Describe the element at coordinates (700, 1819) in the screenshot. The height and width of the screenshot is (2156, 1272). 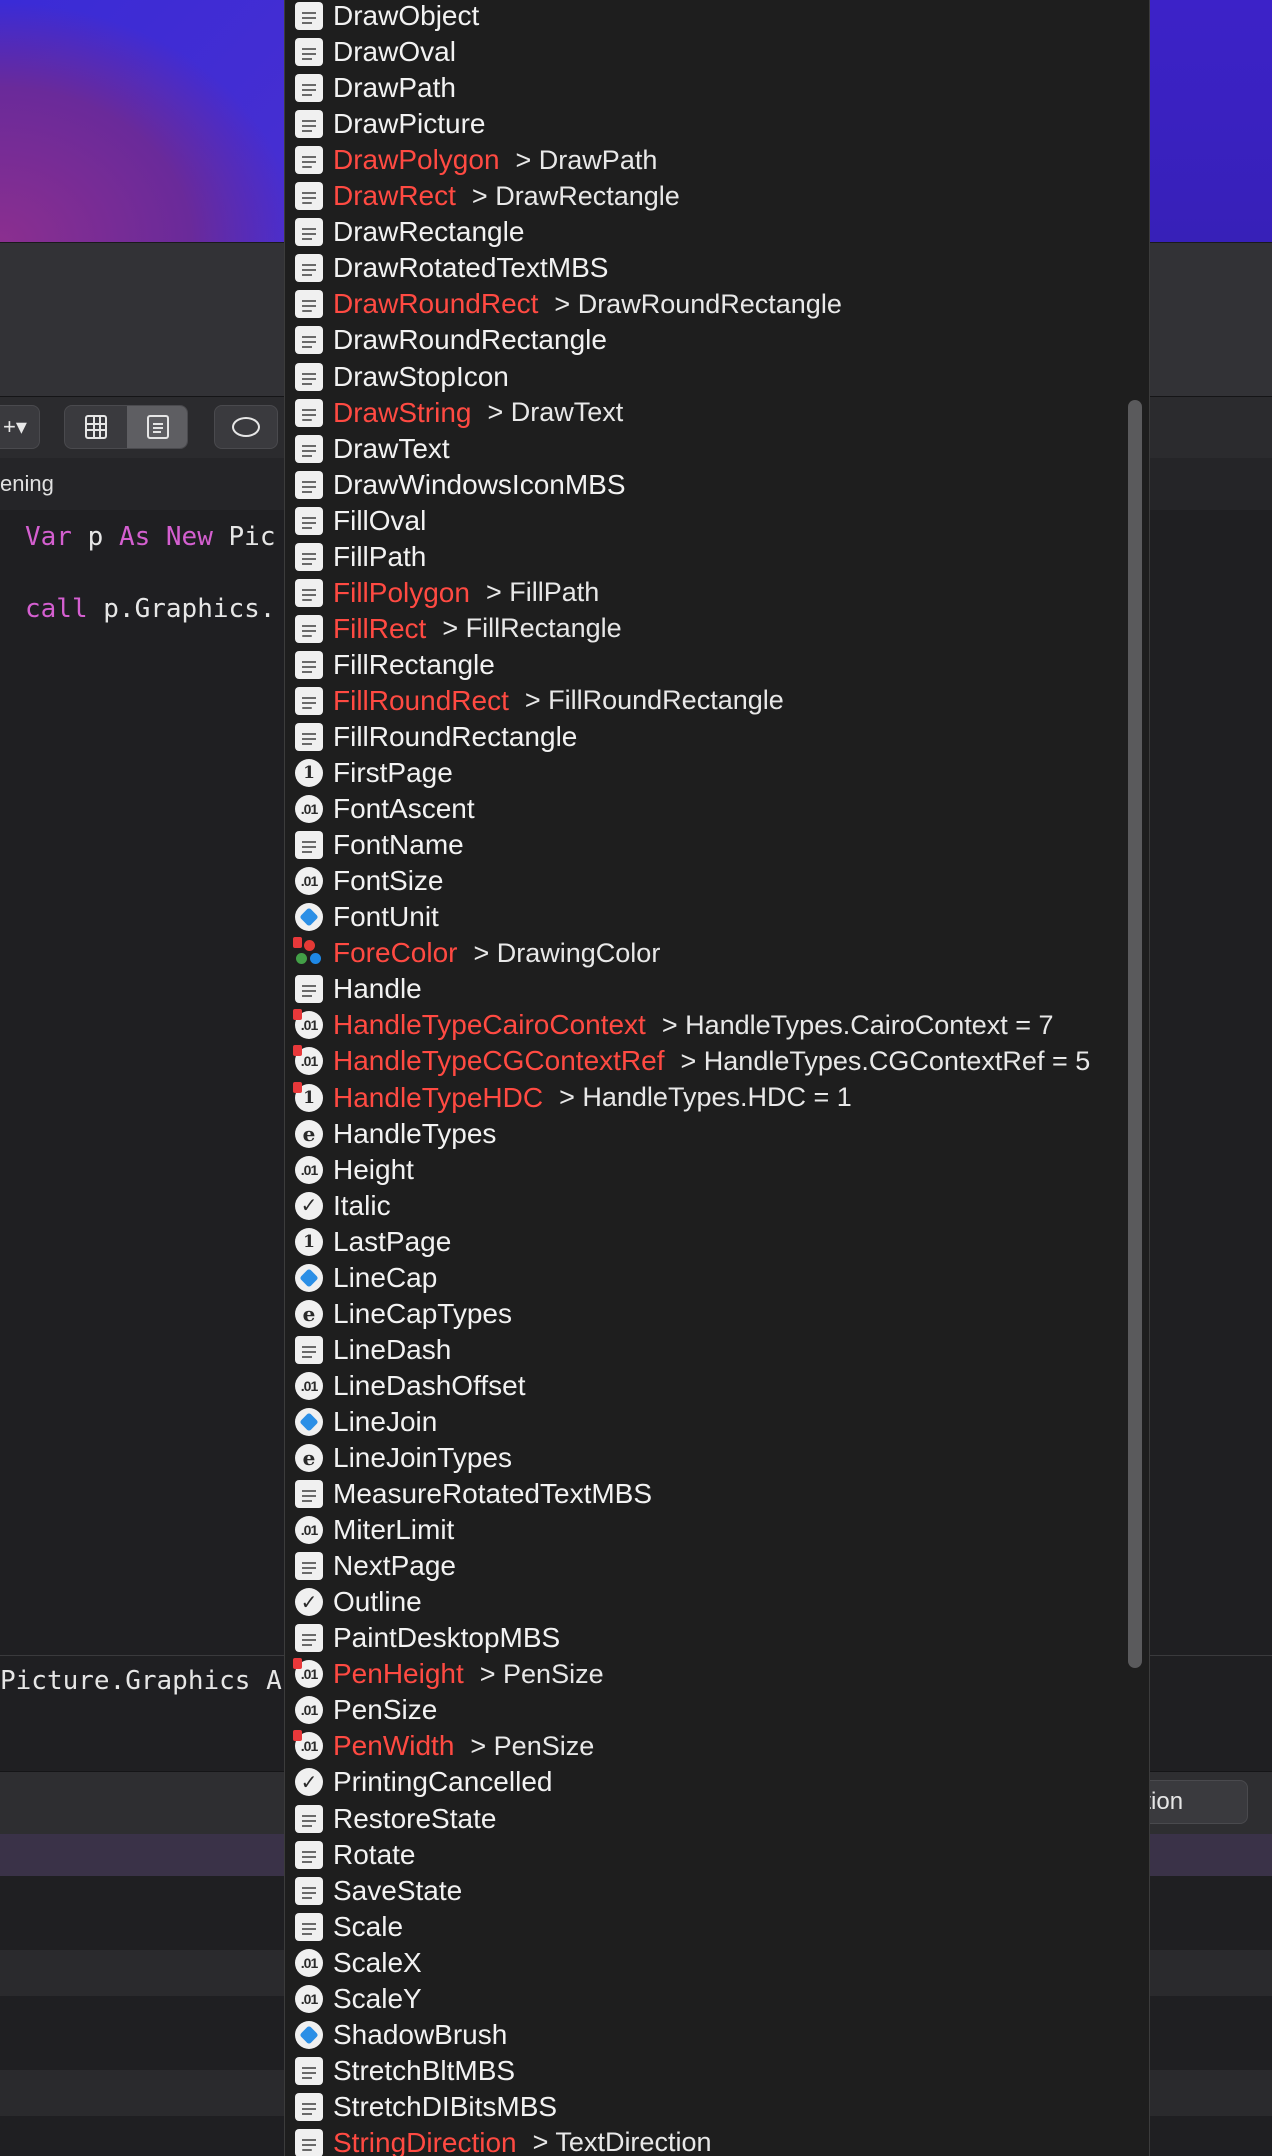
I see `autocomplete-item: RestoreState` at that location.